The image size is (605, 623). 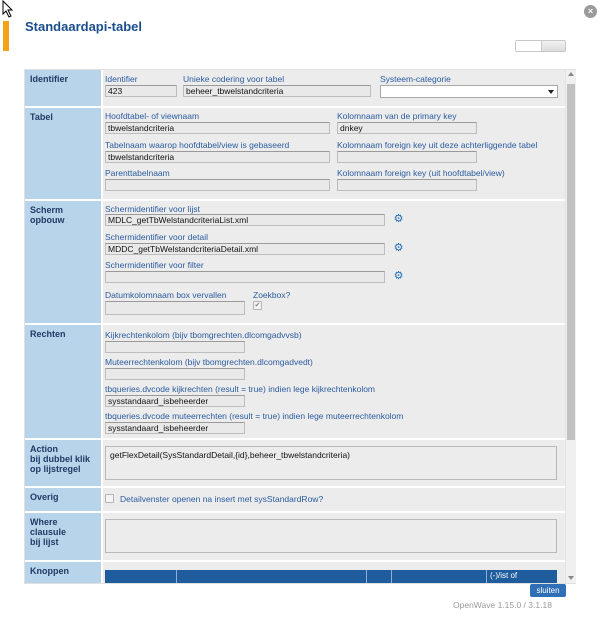 What do you see at coordinates (529, 46) in the screenshot?
I see `toggle-knob` at bounding box center [529, 46].